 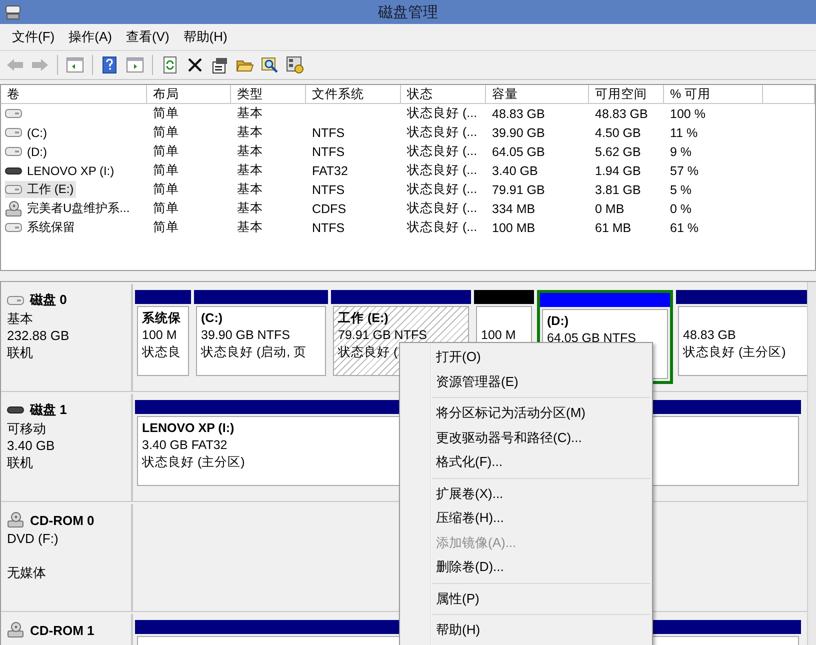 What do you see at coordinates (20, 318) in the screenshot?
I see `disk-type: 基本` at bounding box center [20, 318].